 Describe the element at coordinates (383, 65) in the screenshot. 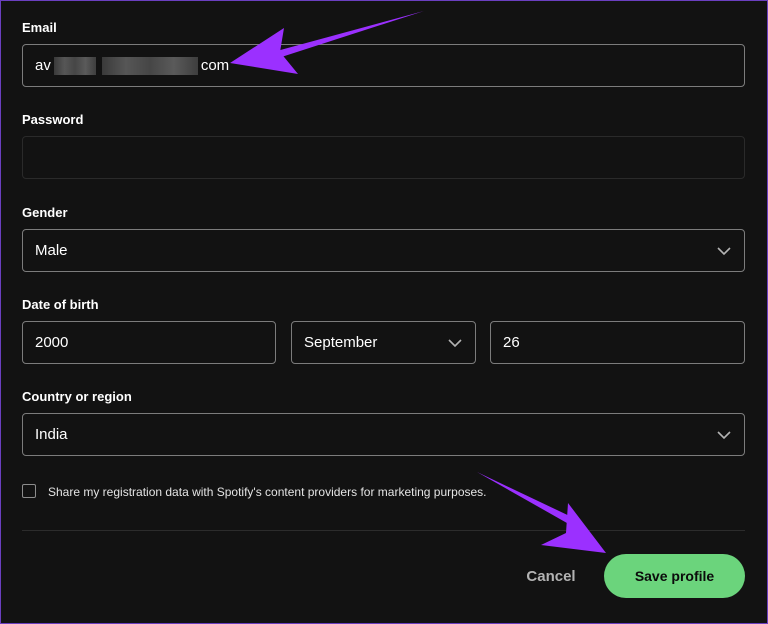

I see `email-field: av com` at that location.